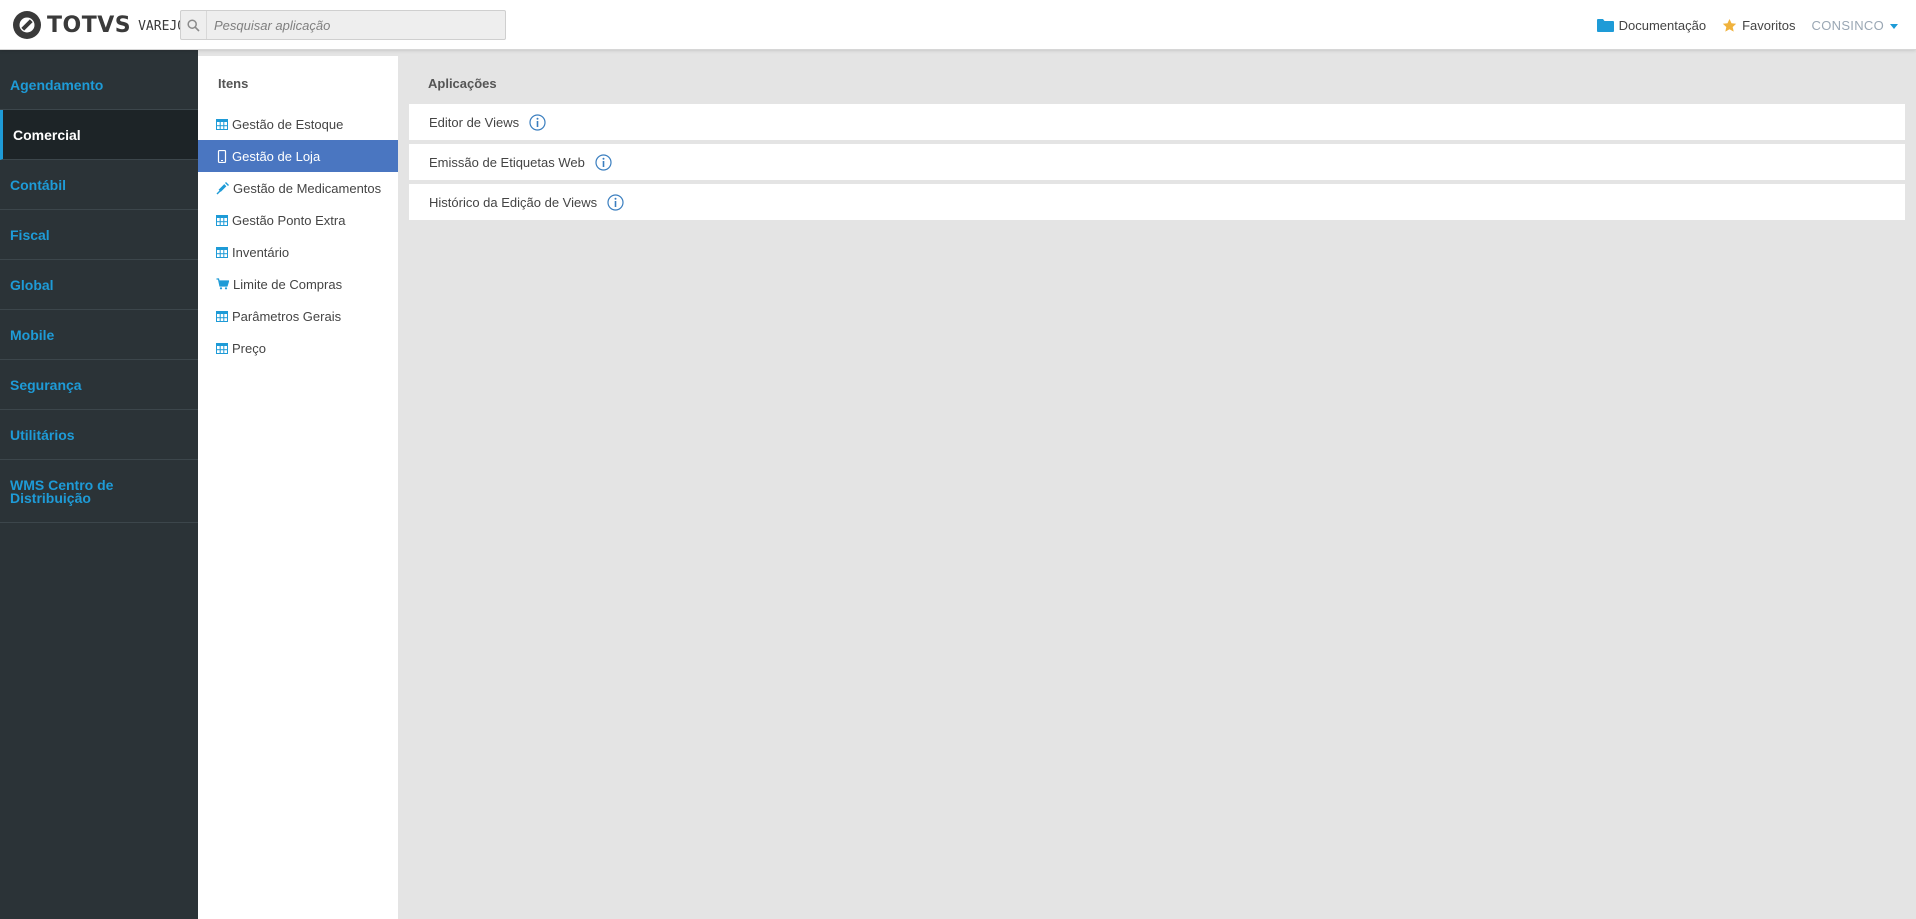 The width and height of the screenshot is (1916, 919). I want to click on item-gestao-de-loja: Gestão de Loja, so click(298, 156).